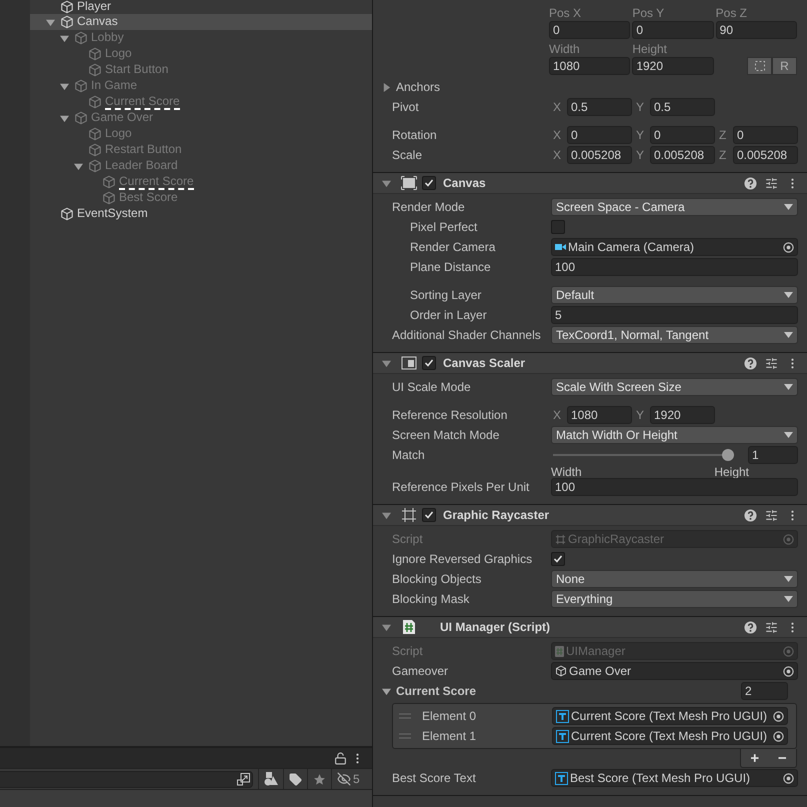 The width and height of the screenshot is (807, 807). Describe the element at coordinates (674, 335) in the screenshot. I see `dropdown: TexCoord1, Normal, Tangent` at that location.